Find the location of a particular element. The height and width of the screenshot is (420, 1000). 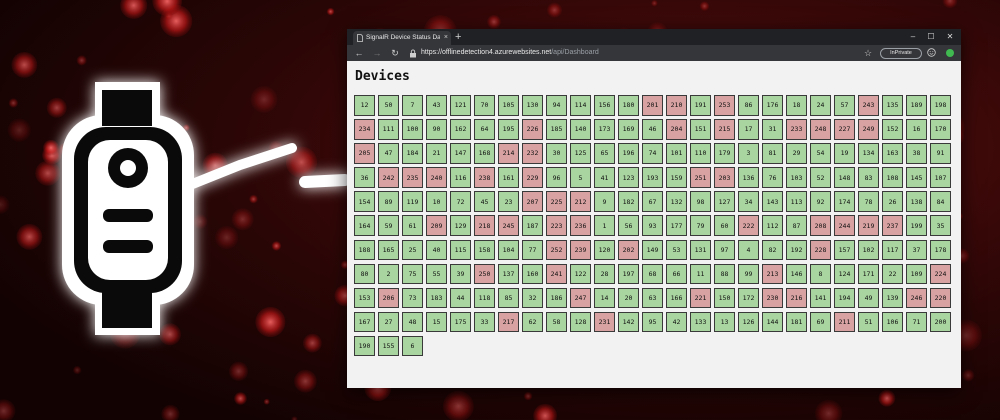

device-tile: 237 is located at coordinates (892, 225).